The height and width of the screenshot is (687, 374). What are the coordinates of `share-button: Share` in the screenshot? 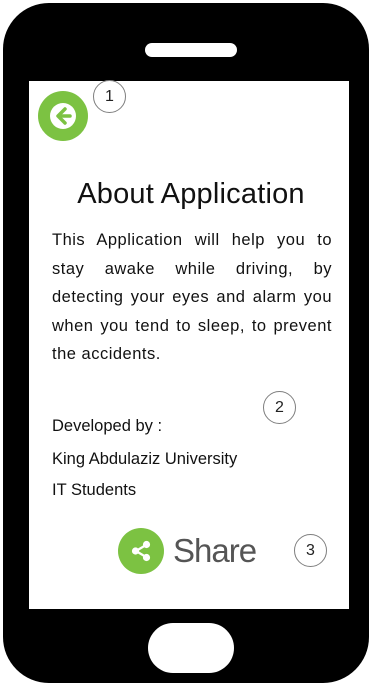 It's located at (187, 551).